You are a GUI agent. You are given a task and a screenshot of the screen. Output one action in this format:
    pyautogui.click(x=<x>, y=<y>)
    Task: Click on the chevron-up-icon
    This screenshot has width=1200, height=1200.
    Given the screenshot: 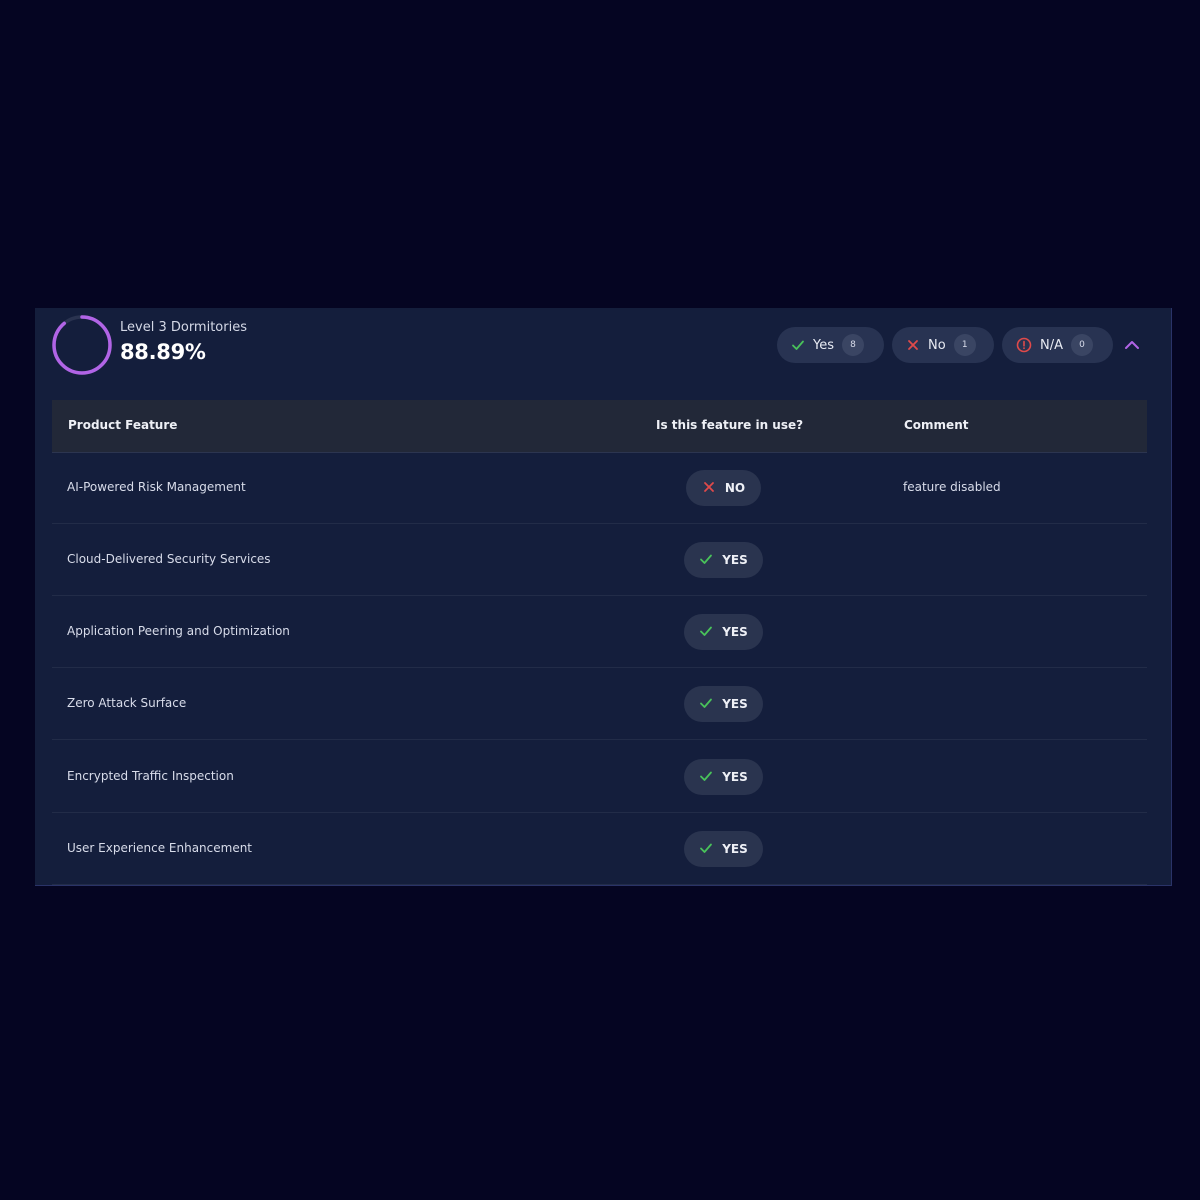 What is the action you would take?
    pyautogui.click(x=1132, y=345)
    